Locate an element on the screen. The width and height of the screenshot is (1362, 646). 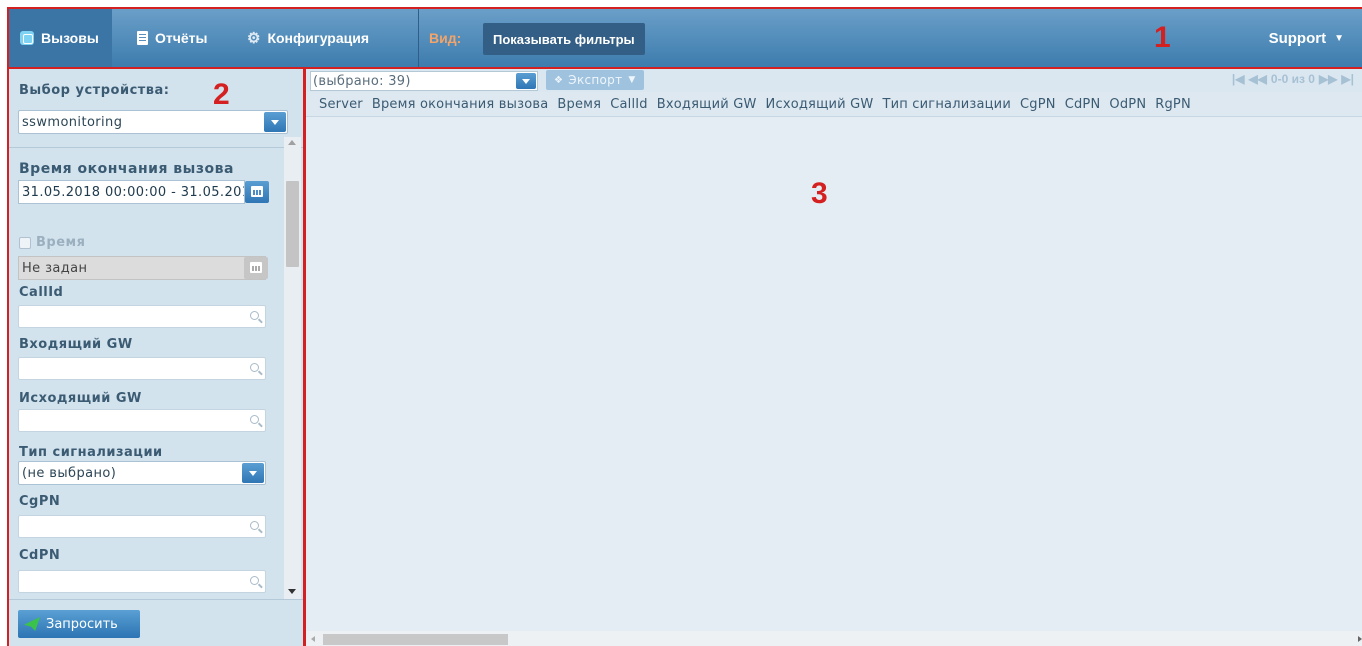
next-page-icon: ▶▶ is located at coordinates (1328, 79).